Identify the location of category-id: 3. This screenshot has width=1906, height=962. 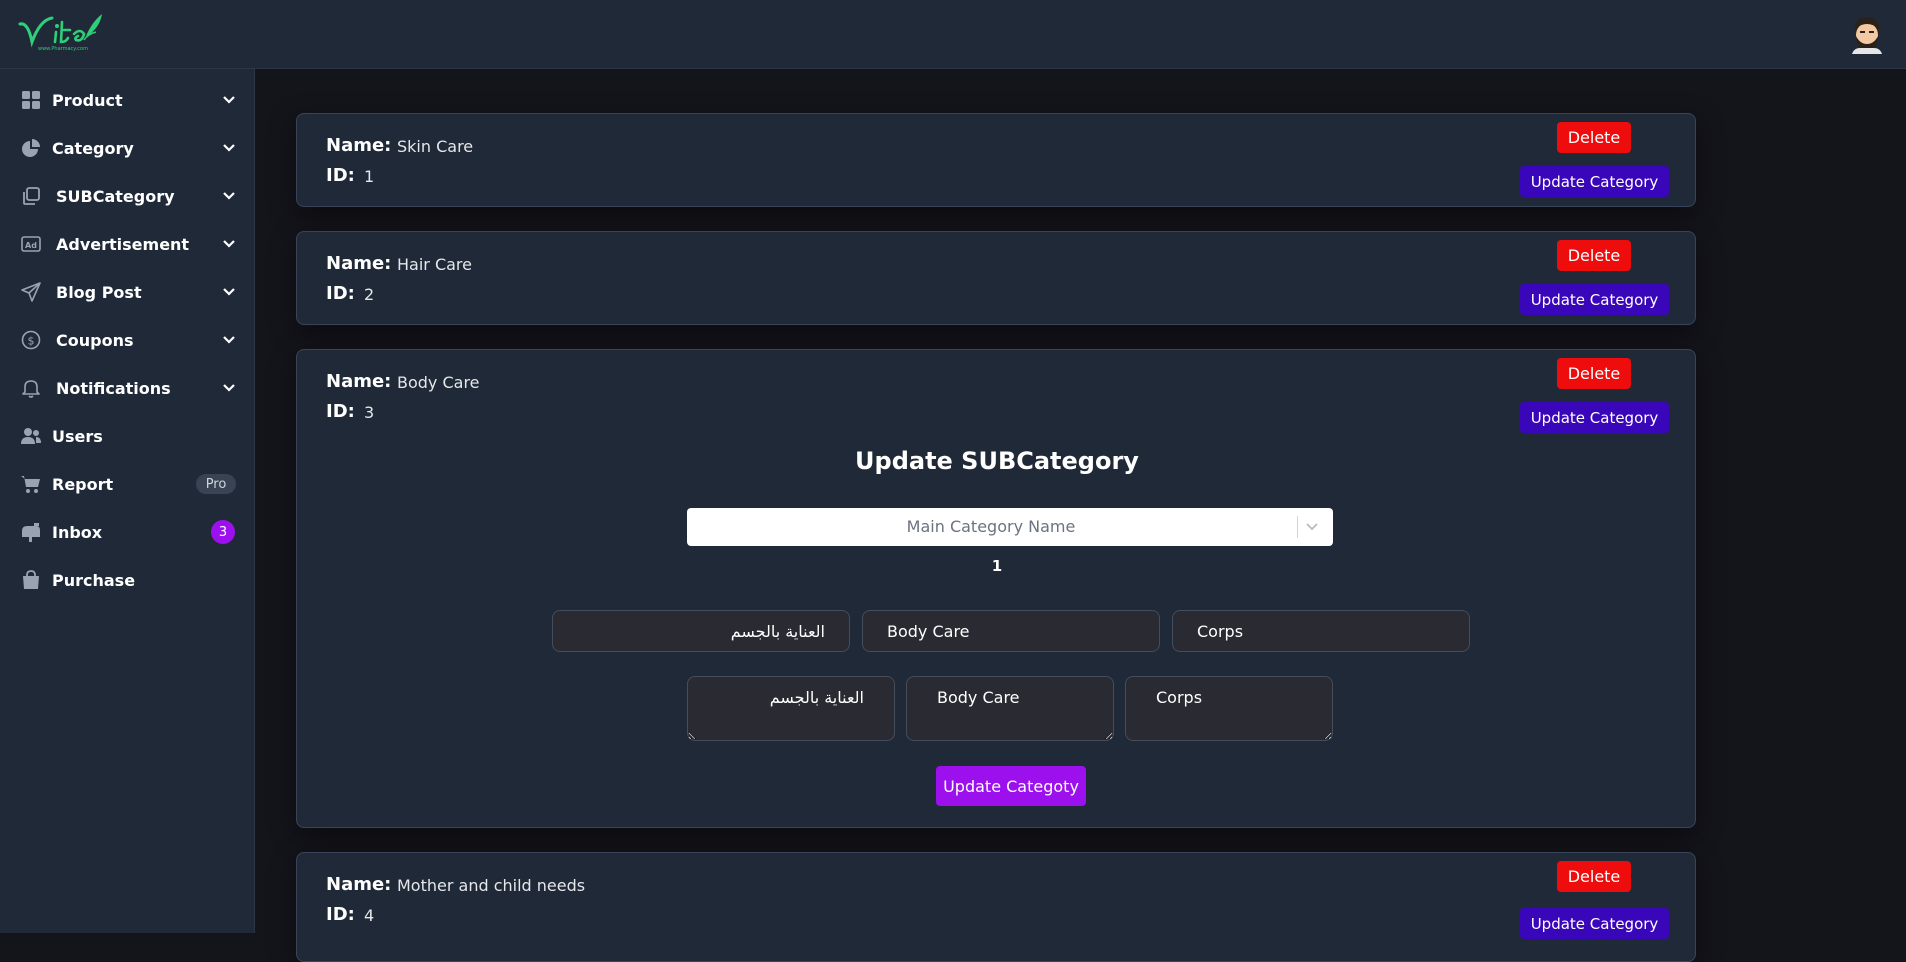
(369, 412).